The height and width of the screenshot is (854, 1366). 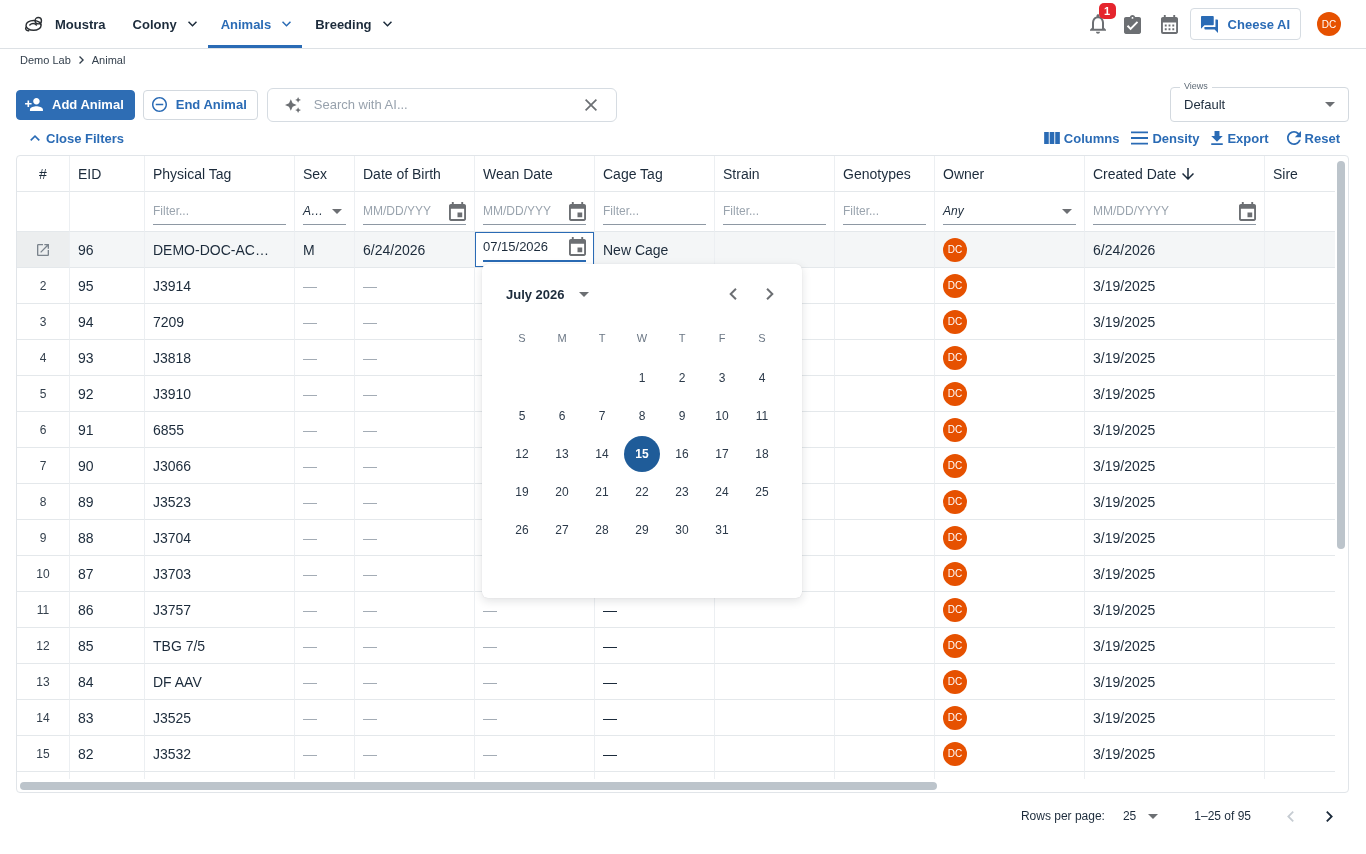 What do you see at coordinates (478, 785) in the screenshot?
I see `horizontal-scrollbar` at bounding box center [478, 785].